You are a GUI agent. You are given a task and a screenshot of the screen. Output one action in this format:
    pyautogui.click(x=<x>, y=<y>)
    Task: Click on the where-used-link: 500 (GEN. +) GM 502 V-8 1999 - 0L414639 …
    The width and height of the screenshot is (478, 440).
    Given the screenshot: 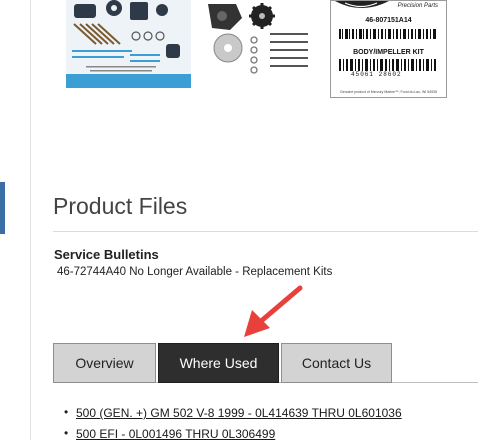 What is the action you would take?
    pyautogui.click(x=239, y=413)
    